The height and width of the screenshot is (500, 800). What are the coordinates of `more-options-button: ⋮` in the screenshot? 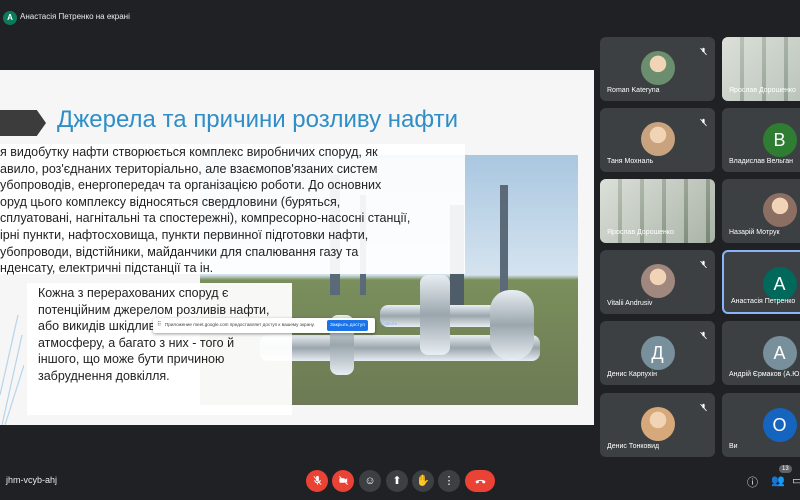 It's located at (449, 481).